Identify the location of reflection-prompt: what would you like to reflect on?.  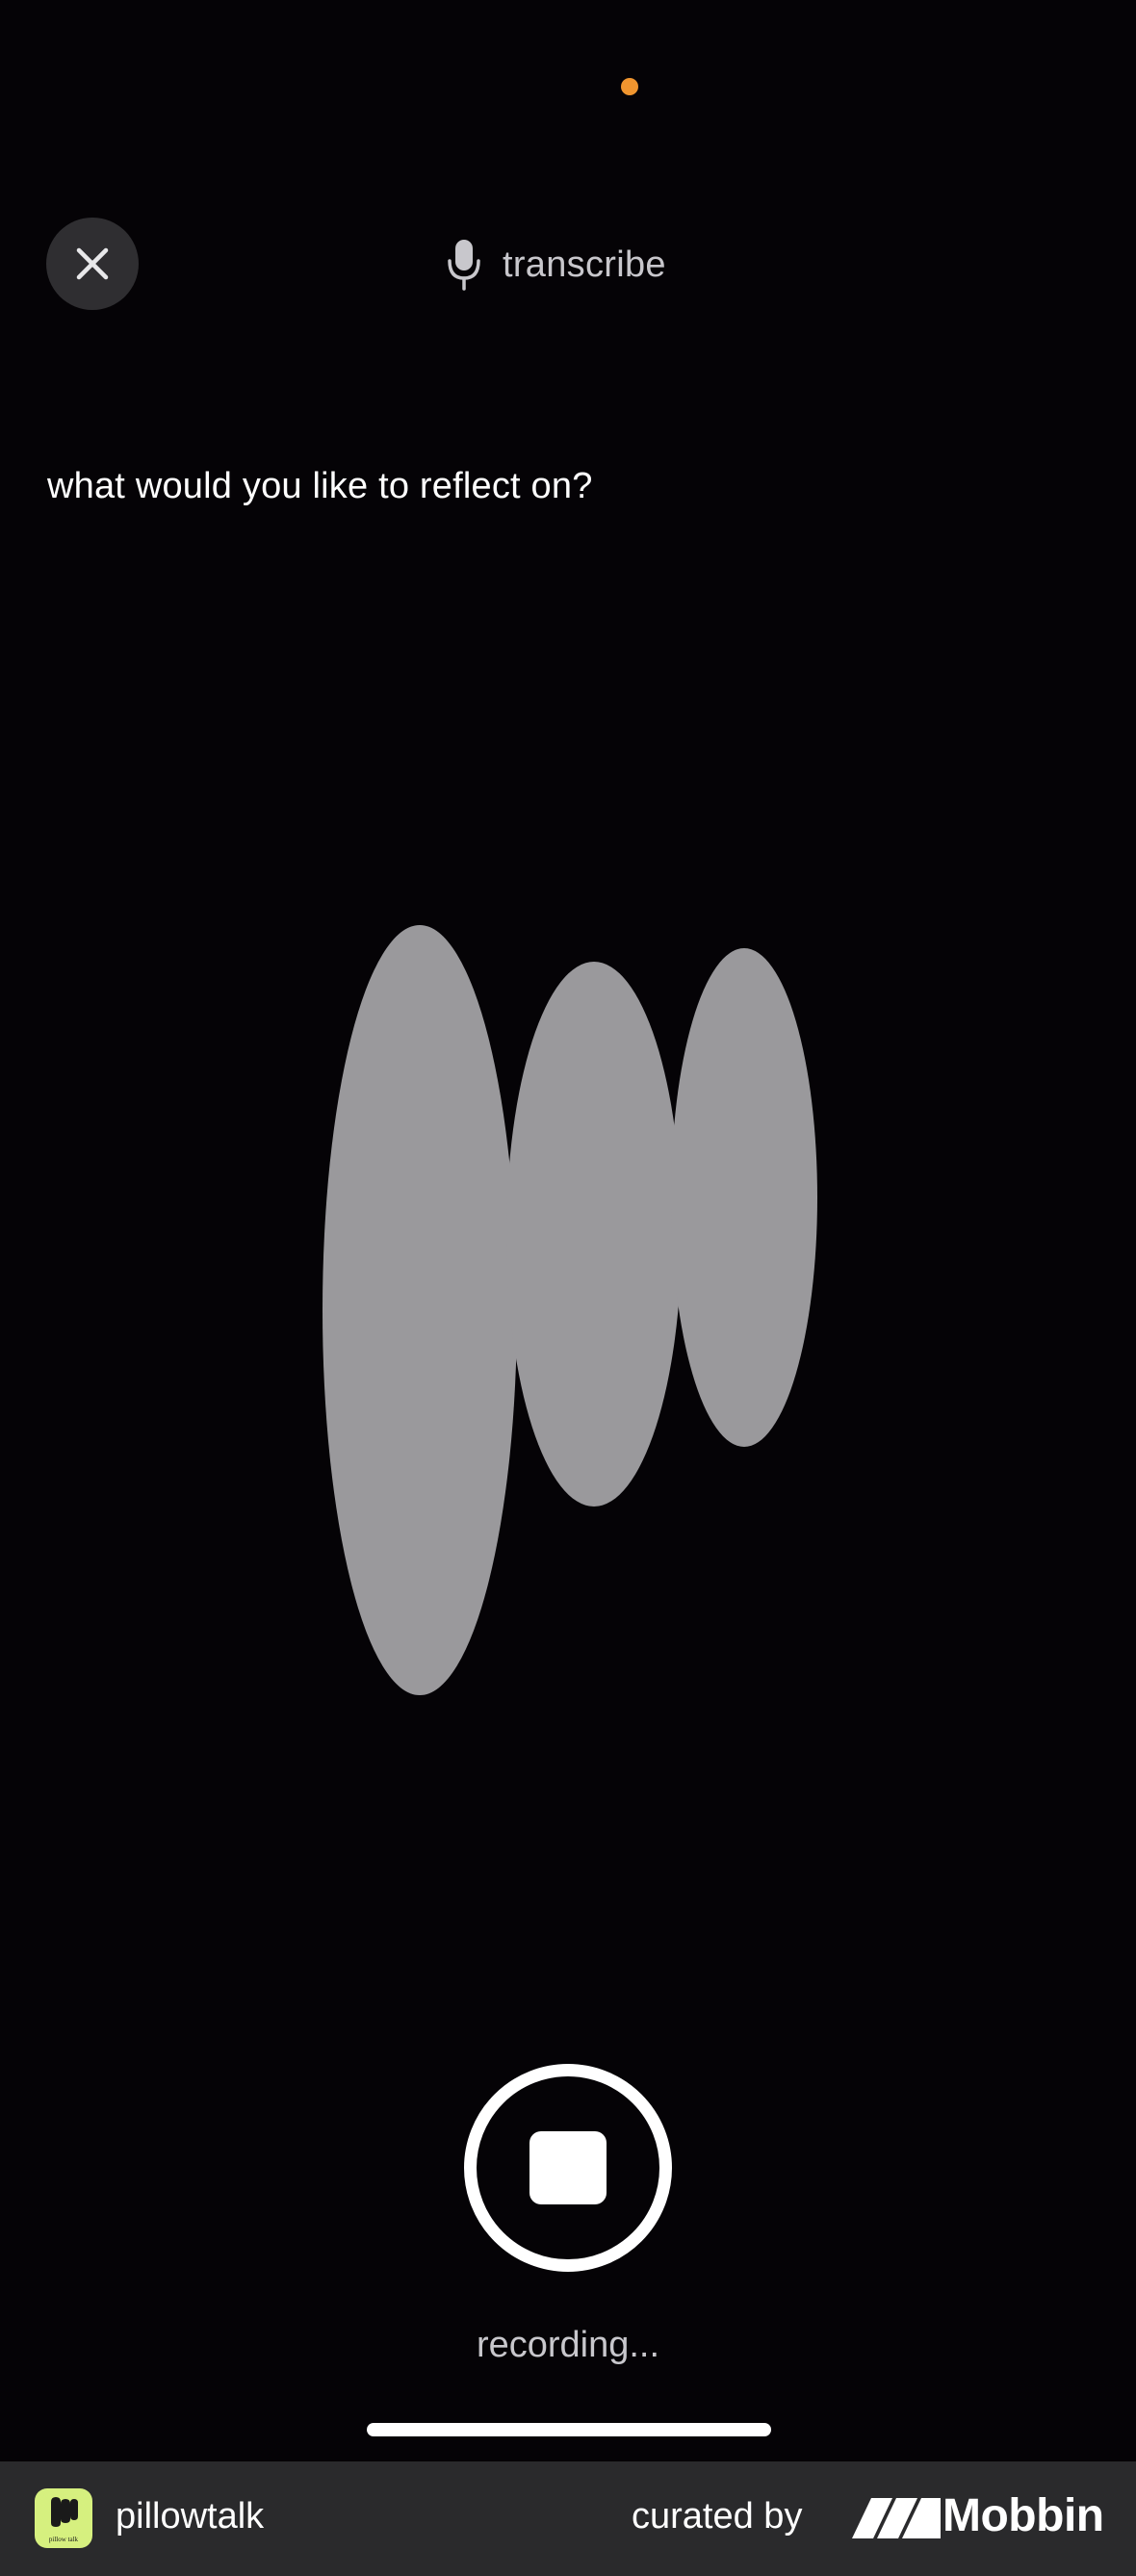
(320, 486).